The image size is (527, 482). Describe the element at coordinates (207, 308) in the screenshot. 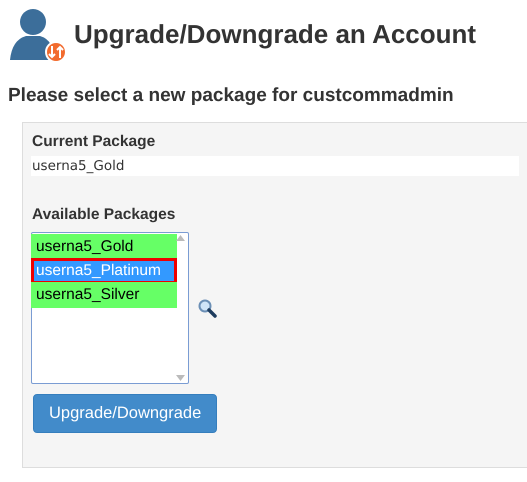

I see `search-icon` at that location.